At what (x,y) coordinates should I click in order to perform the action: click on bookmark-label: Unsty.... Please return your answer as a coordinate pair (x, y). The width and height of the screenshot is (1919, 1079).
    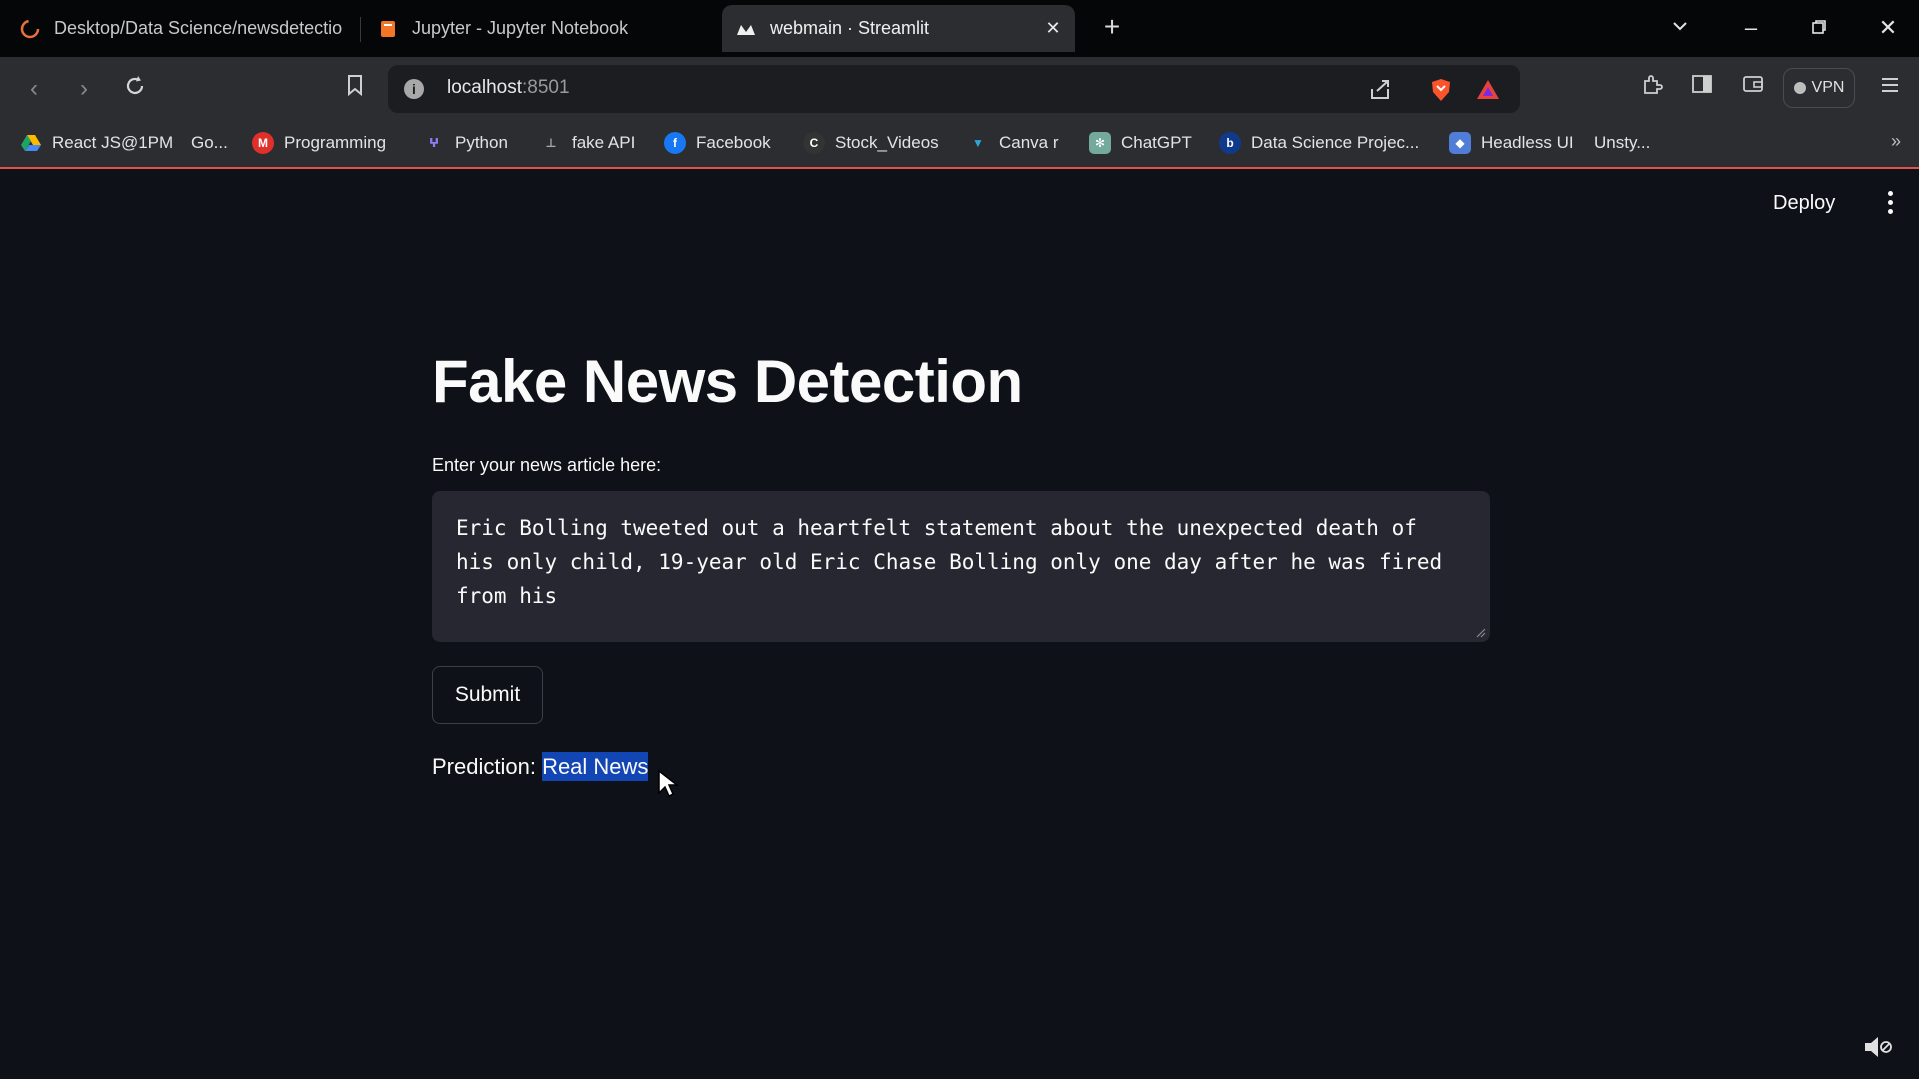
    Looking at the image, I should click on (1622, 142).